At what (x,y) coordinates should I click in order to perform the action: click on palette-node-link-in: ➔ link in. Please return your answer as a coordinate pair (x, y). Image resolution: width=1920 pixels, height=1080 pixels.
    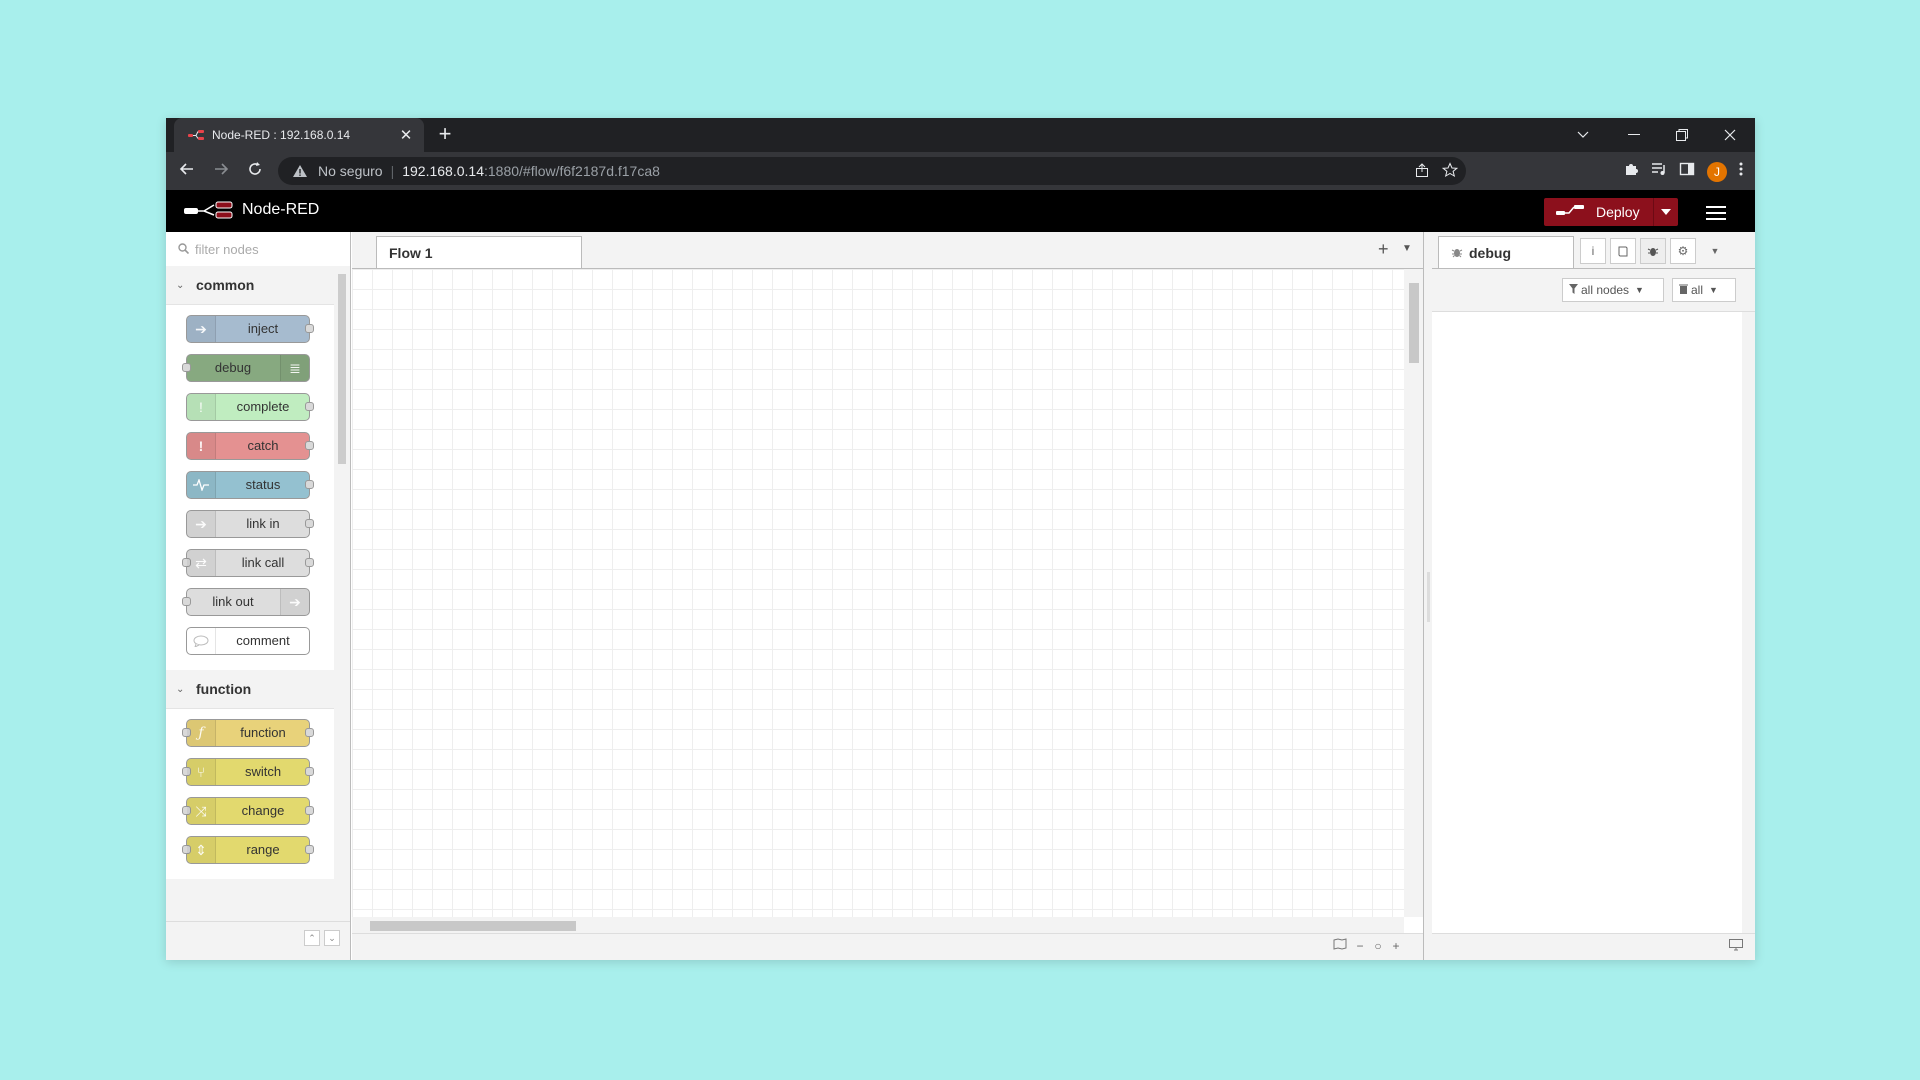
    Looking at the image, I should click on (250, 524).